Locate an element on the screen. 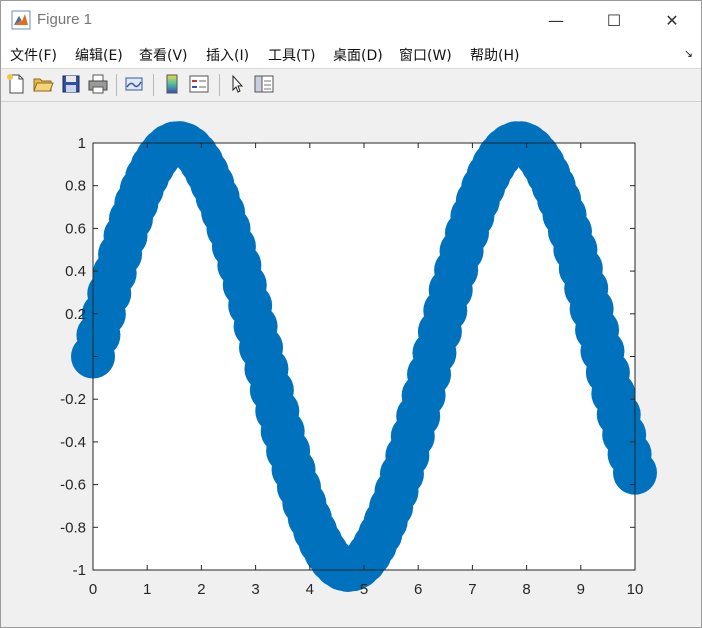 The height and width of the screenshot is (628, 702). menu-window: 窗口(W) is located at coordinates (425, 55).